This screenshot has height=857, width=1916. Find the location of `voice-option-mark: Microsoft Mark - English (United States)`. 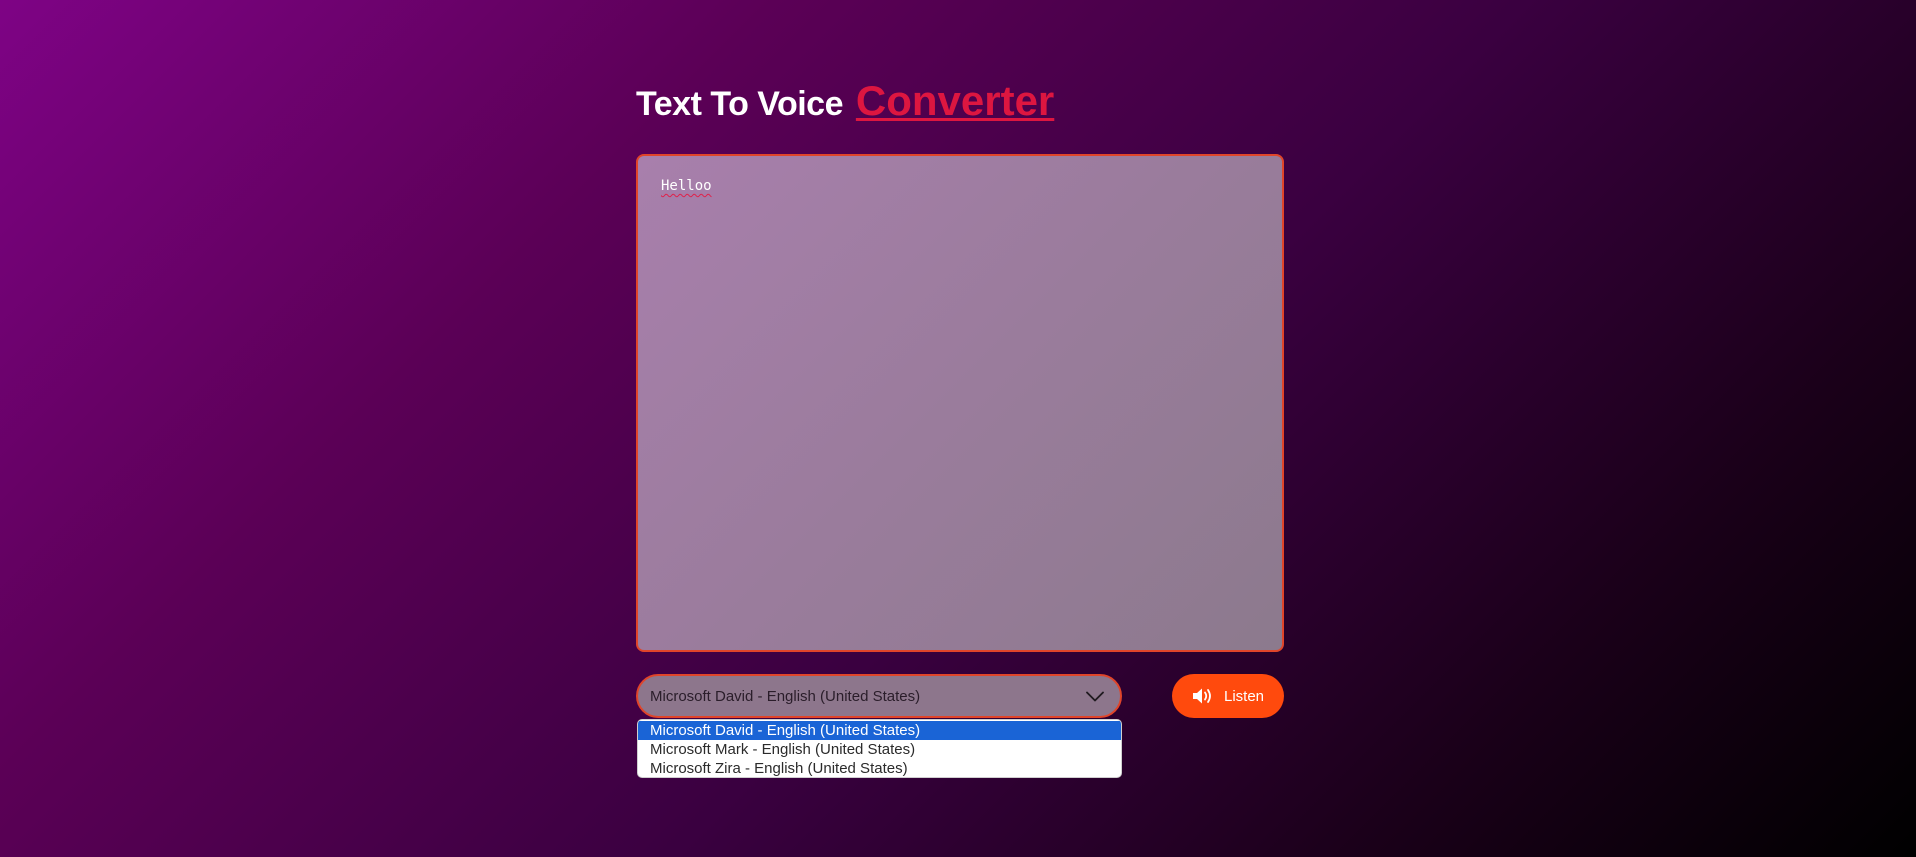

voice-option-mark: Microsoft Mark - English (United States) is located at coordinates (879, 749).